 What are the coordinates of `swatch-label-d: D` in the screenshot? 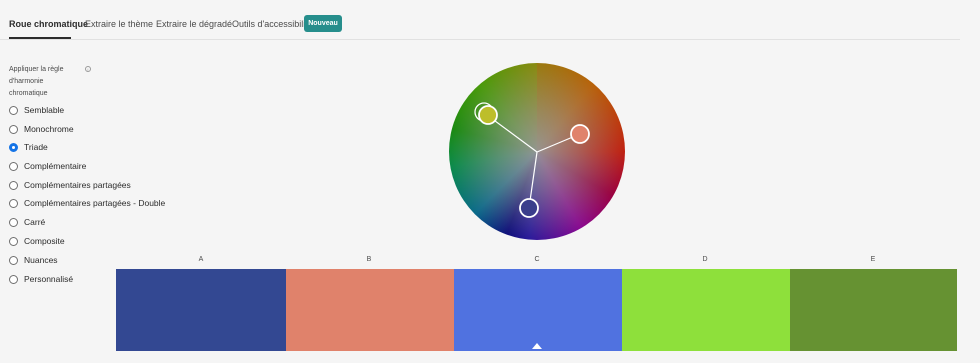 It's located at (705, 259).